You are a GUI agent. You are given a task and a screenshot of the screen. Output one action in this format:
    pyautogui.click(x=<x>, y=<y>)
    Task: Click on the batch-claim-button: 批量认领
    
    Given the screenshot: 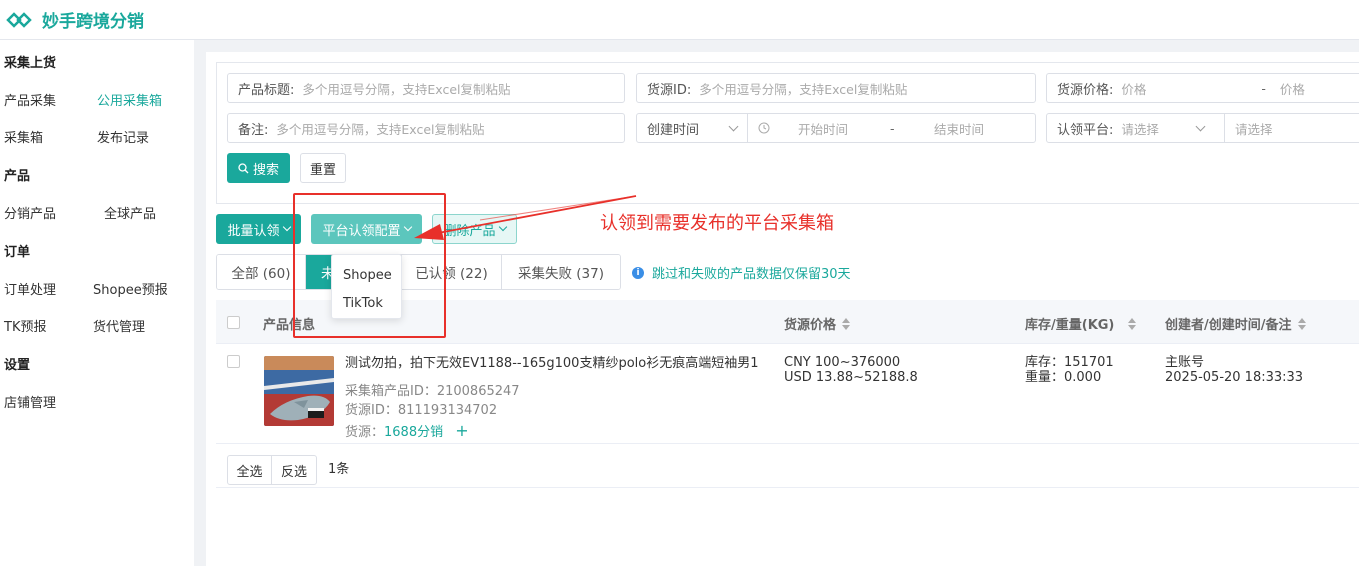 What is the action you would take?
    pyautogui.click(x=258, y=229)
    